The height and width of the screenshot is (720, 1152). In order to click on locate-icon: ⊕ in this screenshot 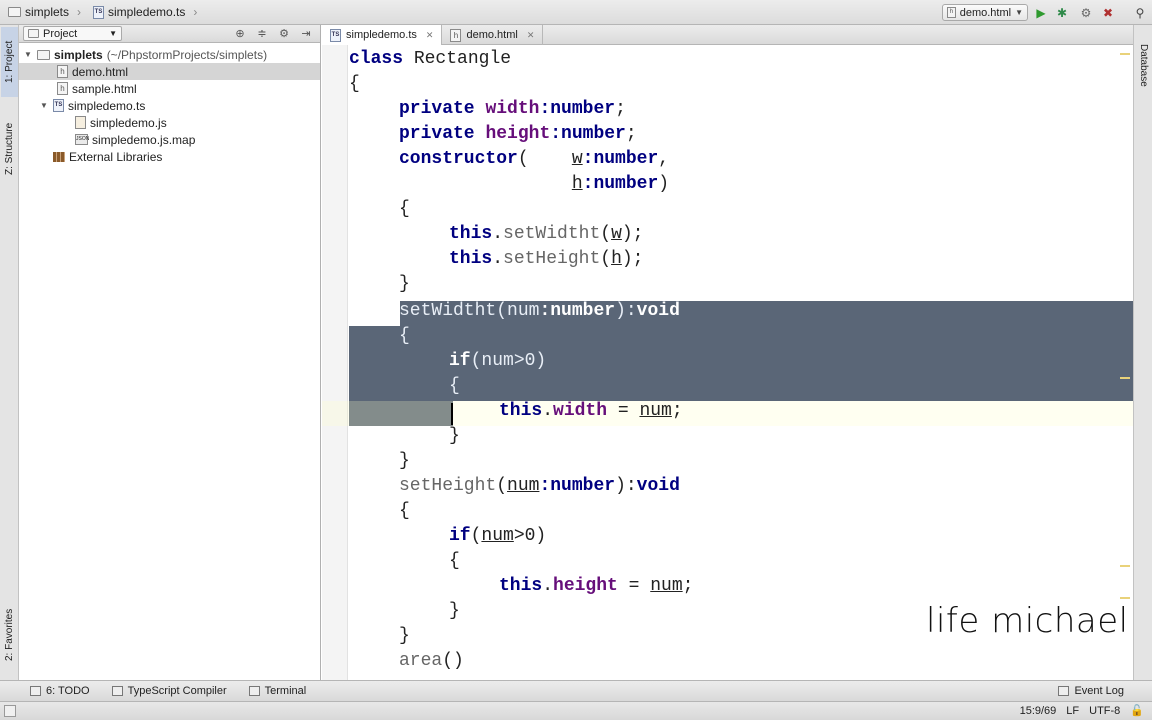, I will do `click(240, 34)`.